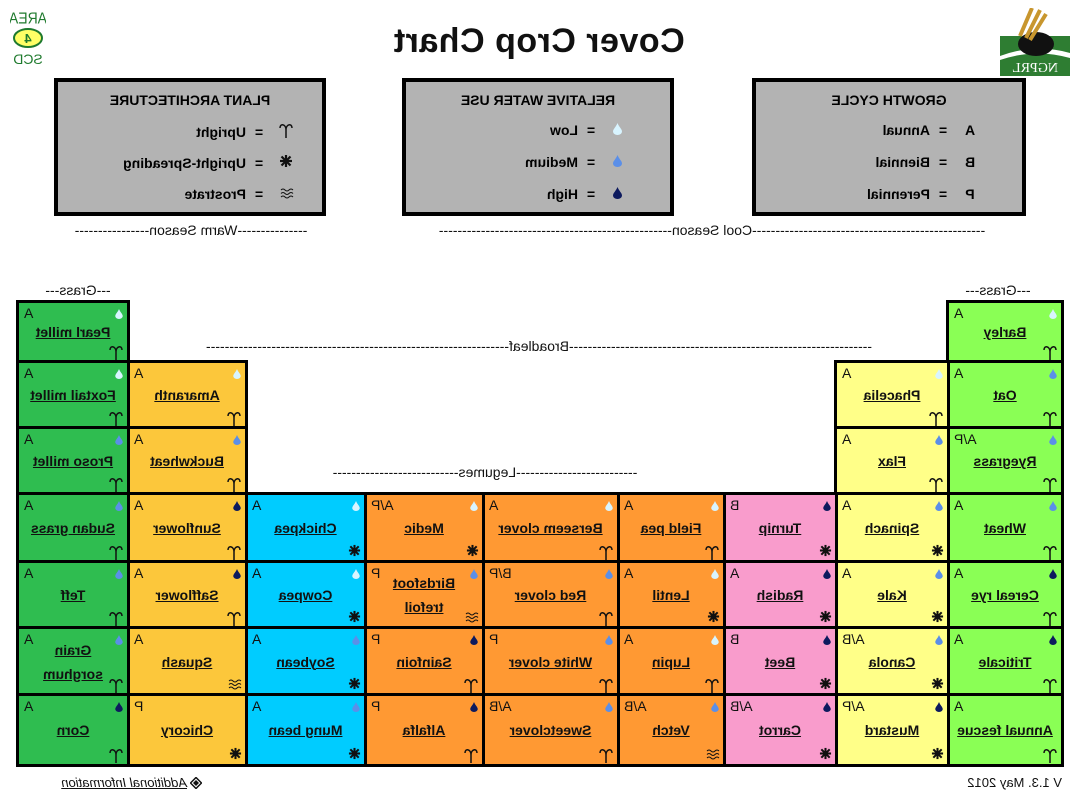  I want to click on crop-cell: Squash A, so click(187, 661).